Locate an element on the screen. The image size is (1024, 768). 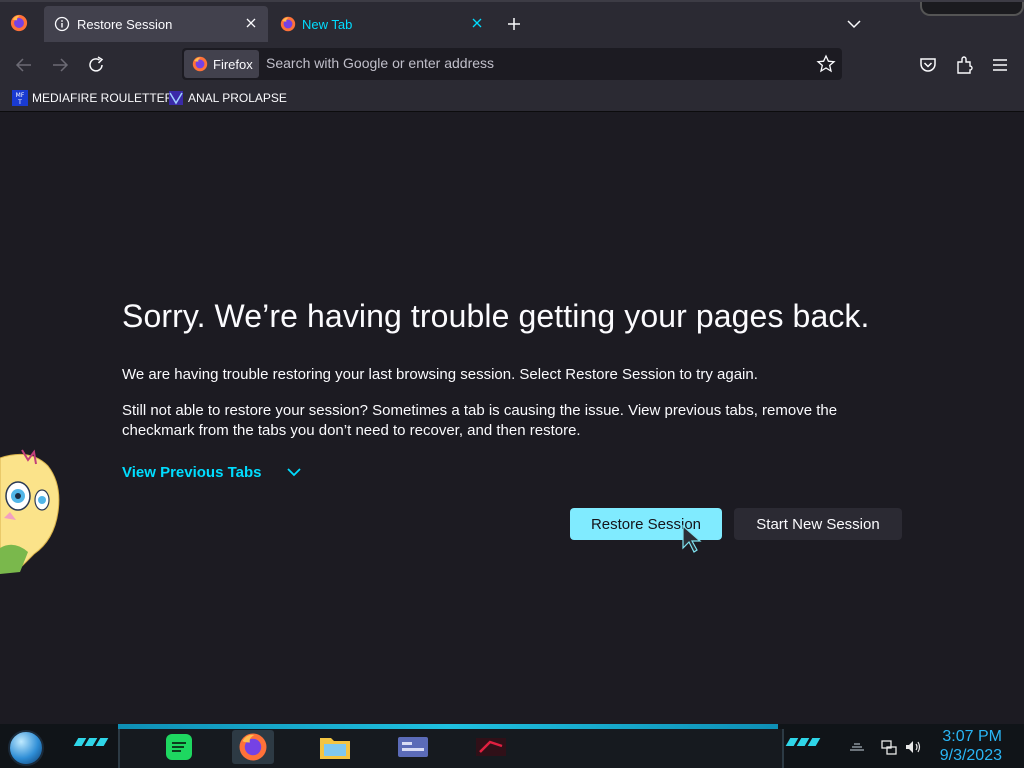
svg-text: MF is located at coordinates (20, 95).